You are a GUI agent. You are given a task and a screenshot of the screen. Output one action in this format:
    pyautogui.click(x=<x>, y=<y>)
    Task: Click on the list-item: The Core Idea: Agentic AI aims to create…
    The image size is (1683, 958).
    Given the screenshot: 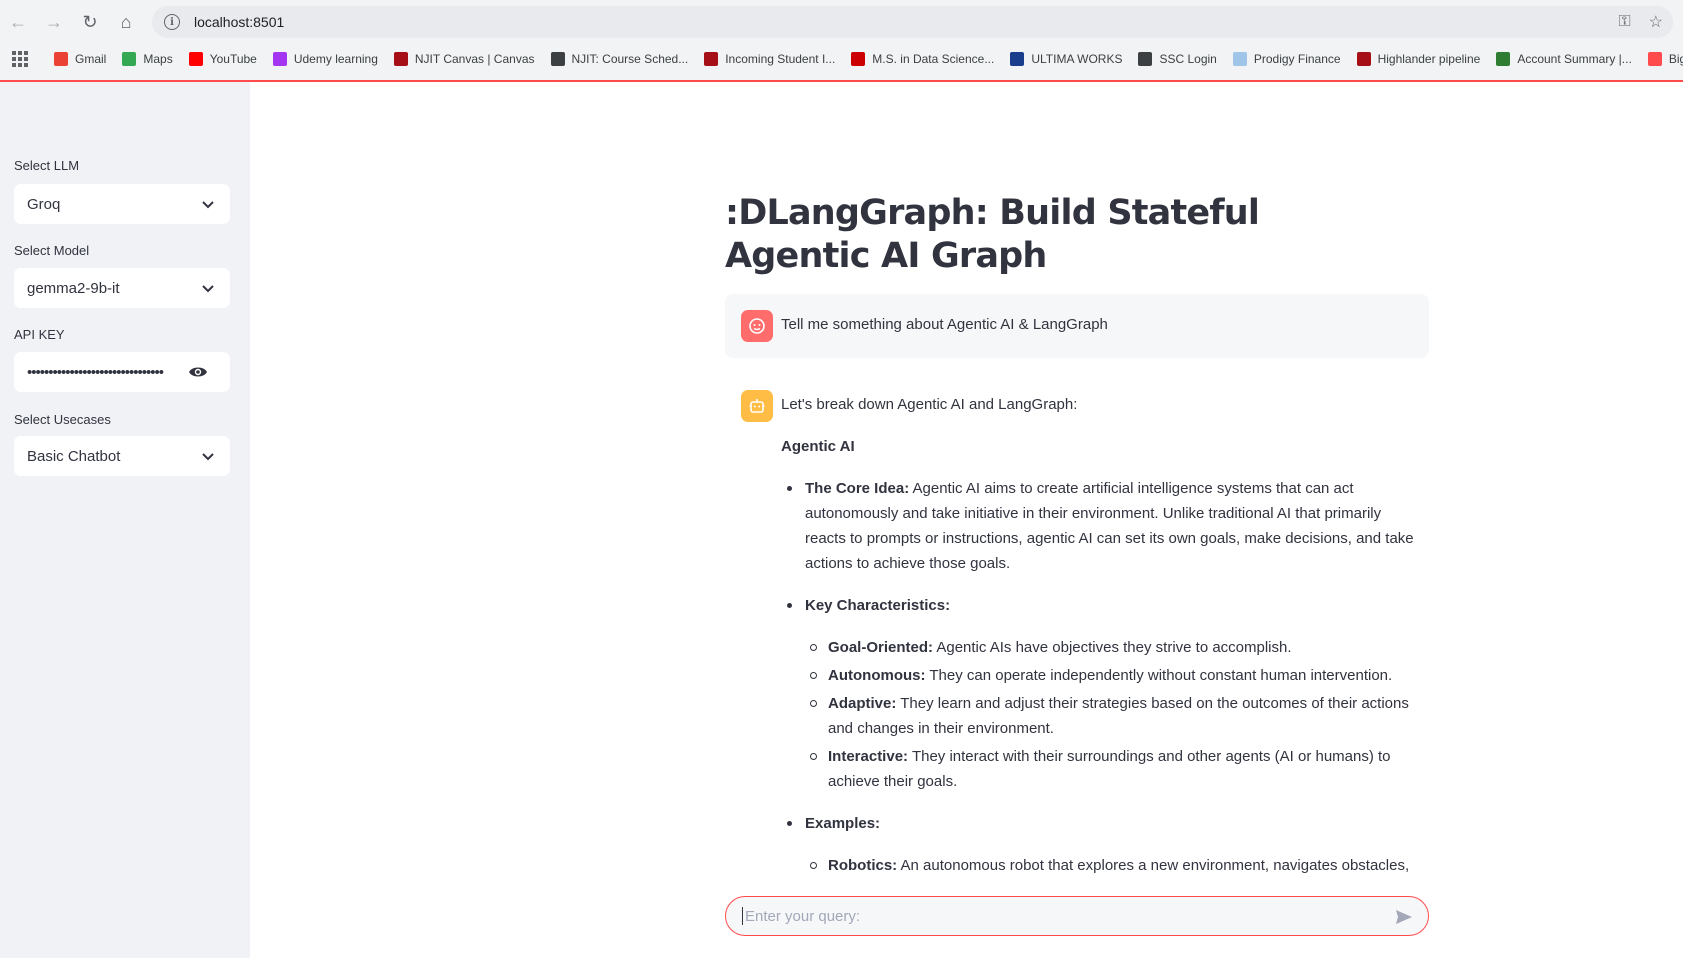 What is the action you would take?
    pyautogui.click(x=1104, y=526)
    